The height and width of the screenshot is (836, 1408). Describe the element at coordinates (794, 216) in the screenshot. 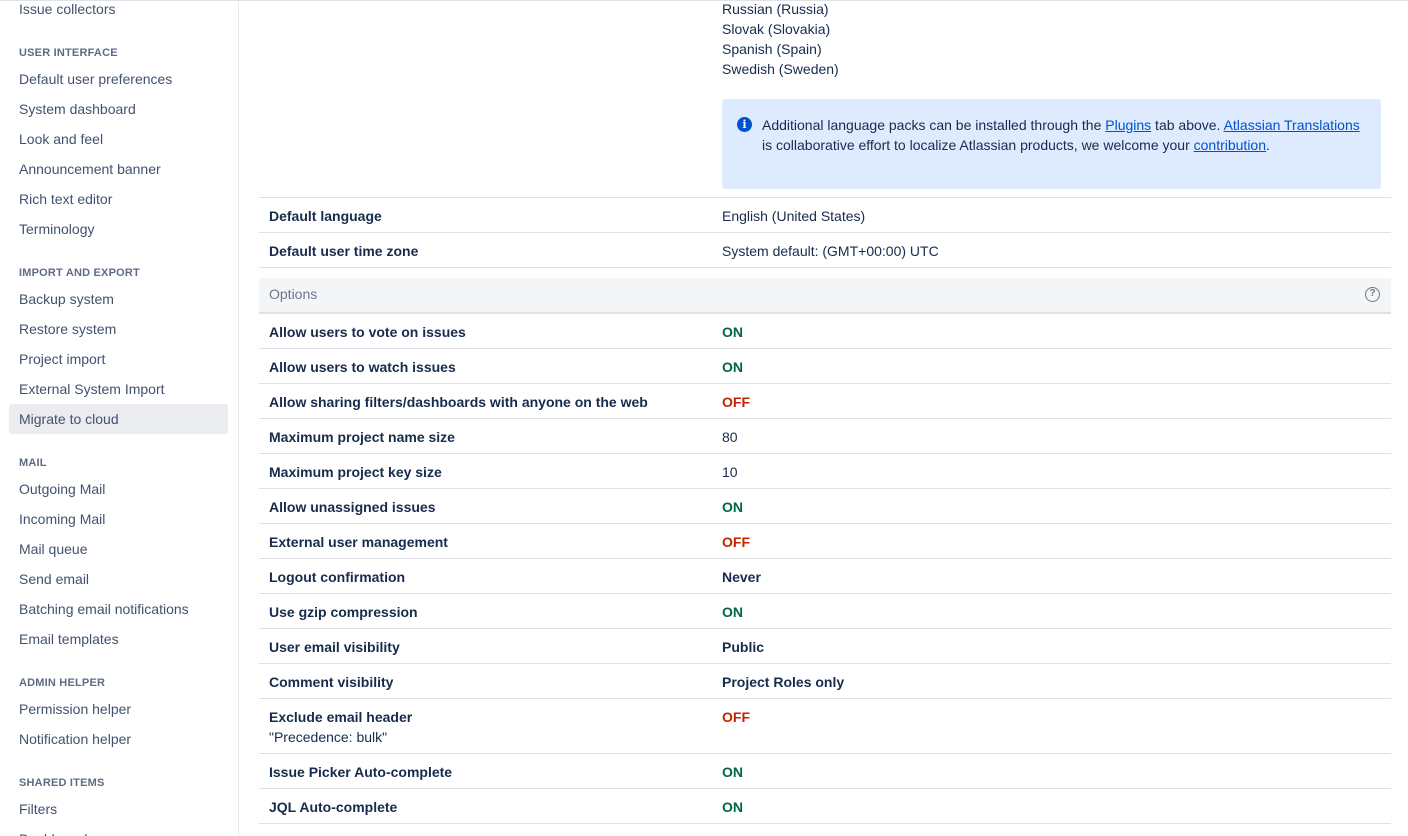

I see `default-language-value: English (United States)` at that location.